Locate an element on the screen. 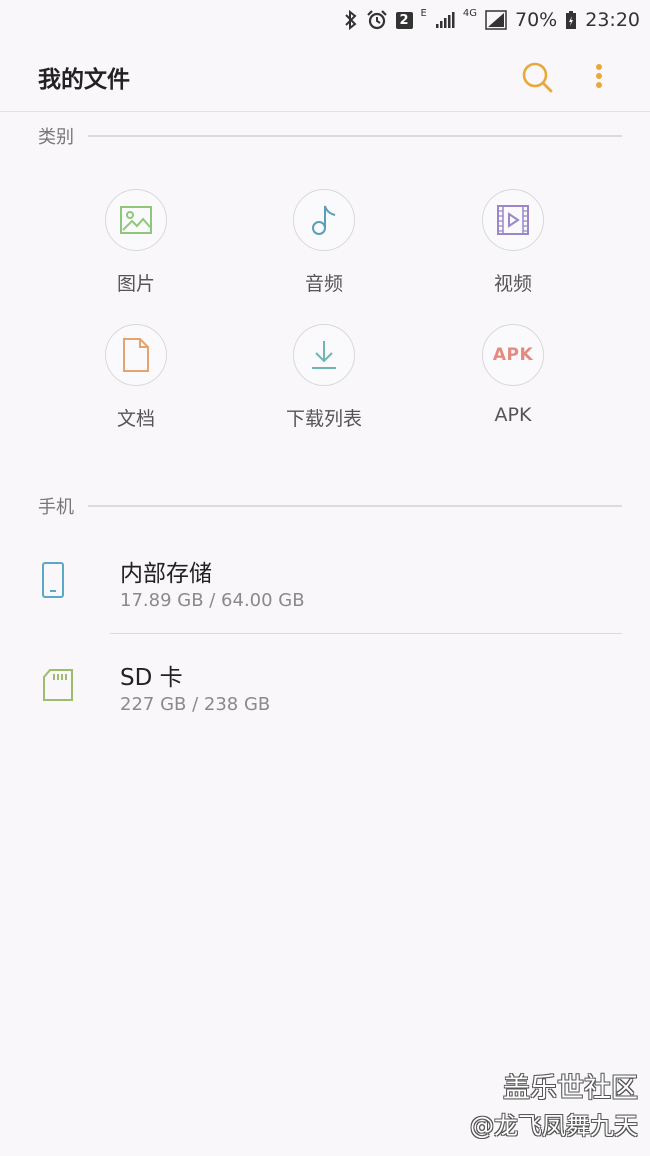 This screenshot has height=1156, width=650. search-icon is located at coordinates (537, 77).